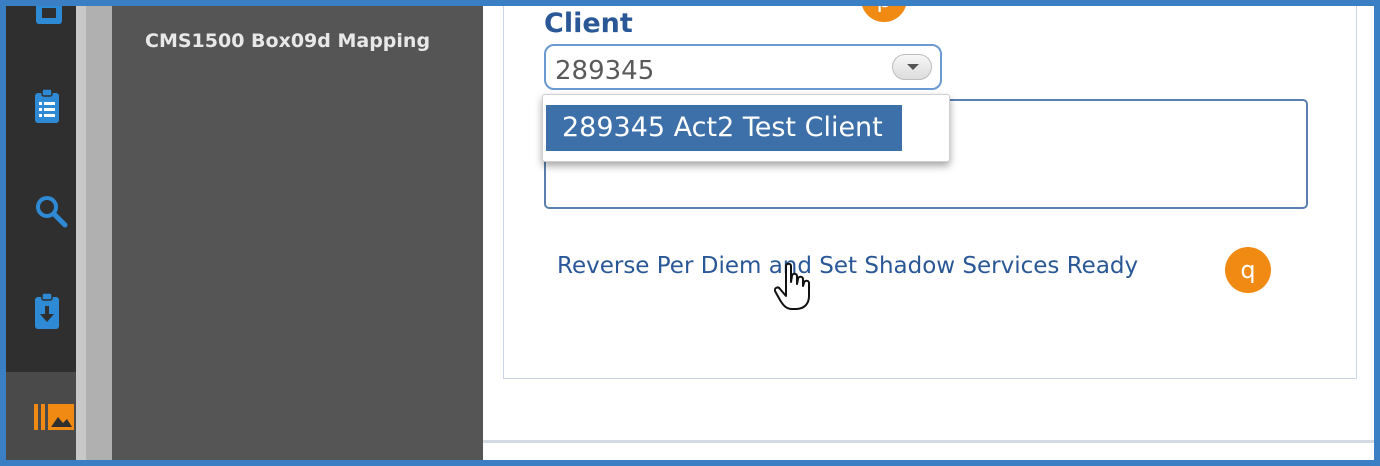 The width and height of the screenshot is (1380, 466). What do you see at coordinates (884, 14) in the screenshot?
I see `step-badge-p: p` at bounding box center [884, 14].